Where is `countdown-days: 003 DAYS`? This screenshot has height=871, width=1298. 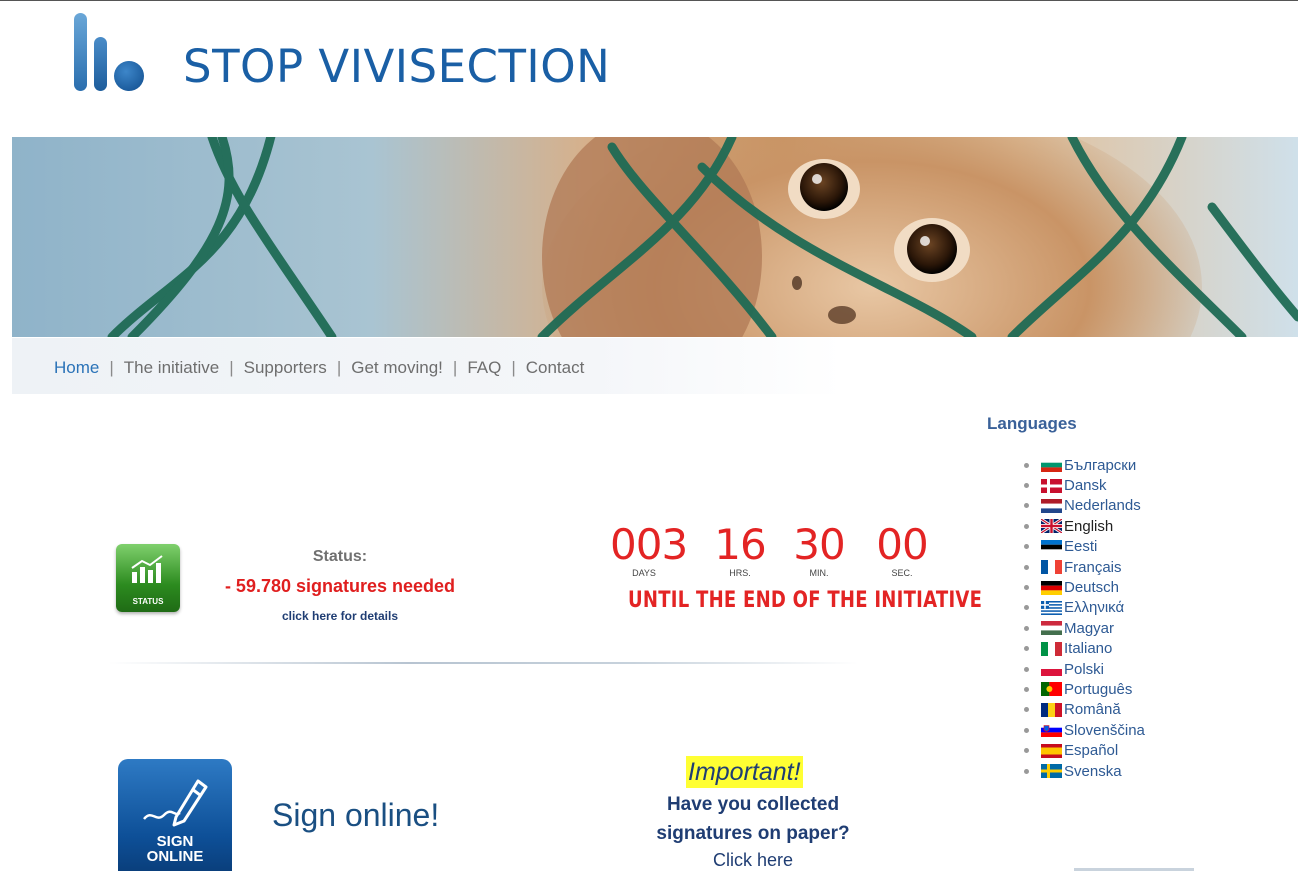 countdown-days: 003 DAYS is located at coordinates (649, 551).